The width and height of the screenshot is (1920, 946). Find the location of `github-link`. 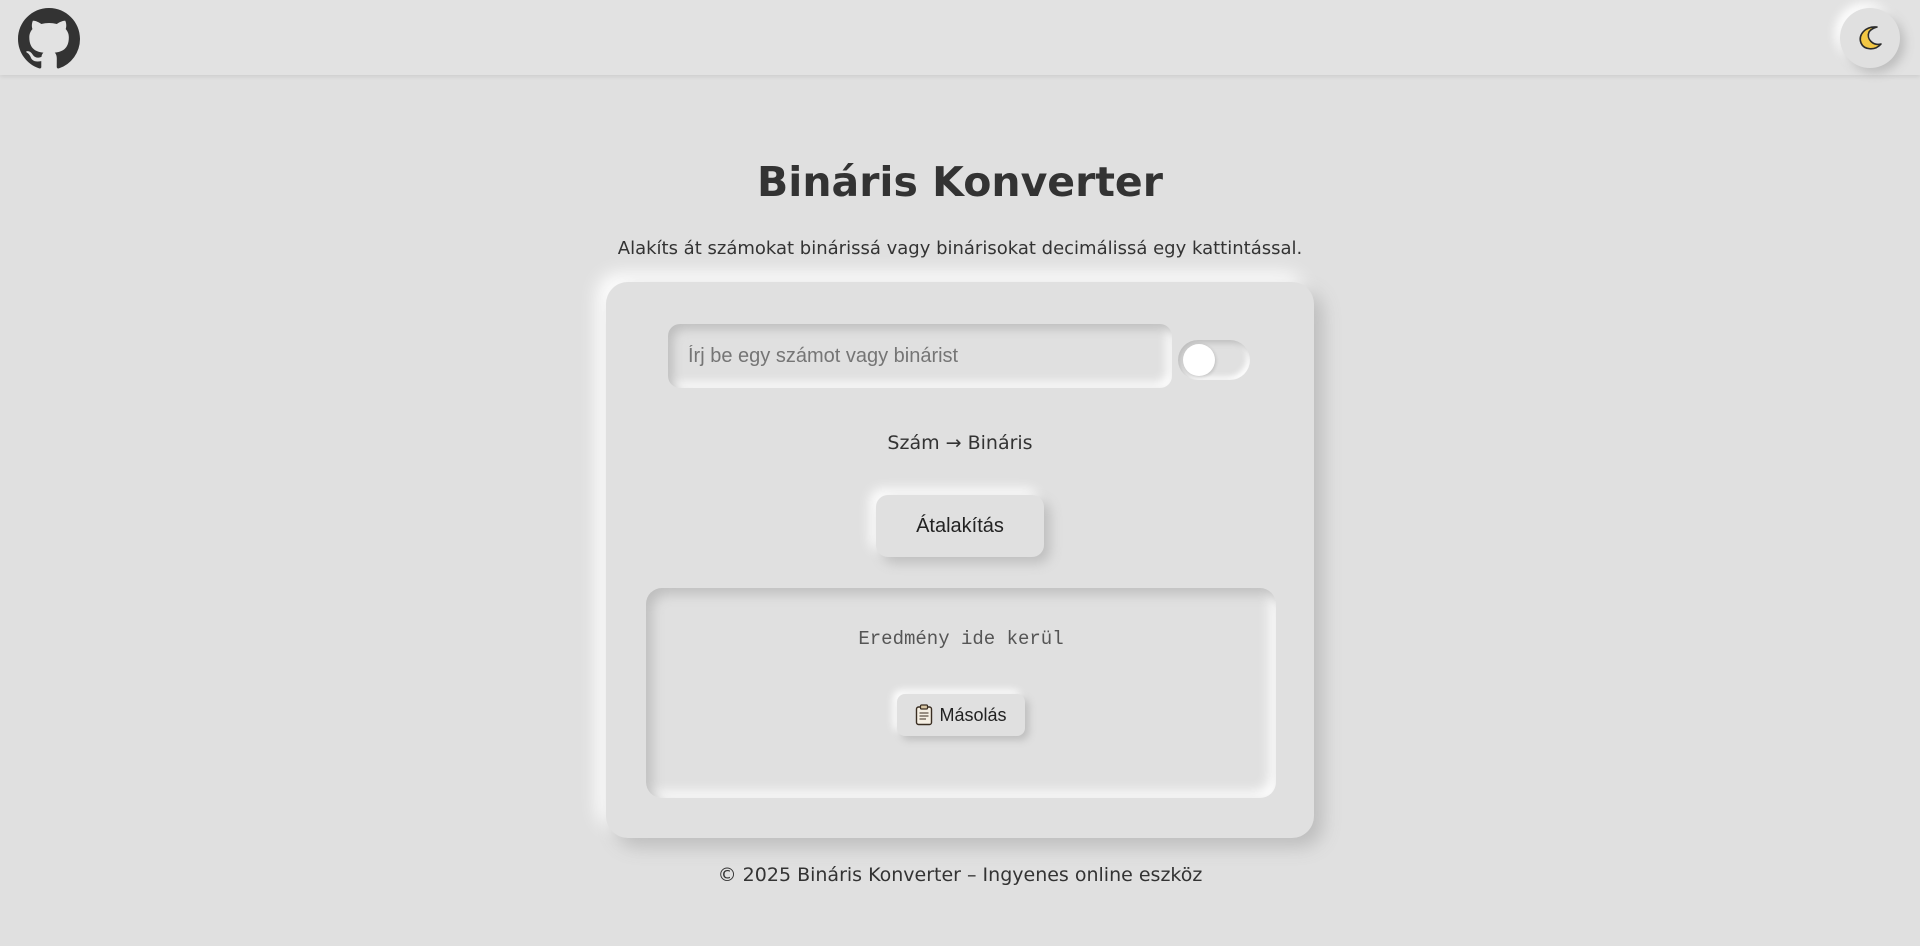

github-link is located at coordinates (49, 39).